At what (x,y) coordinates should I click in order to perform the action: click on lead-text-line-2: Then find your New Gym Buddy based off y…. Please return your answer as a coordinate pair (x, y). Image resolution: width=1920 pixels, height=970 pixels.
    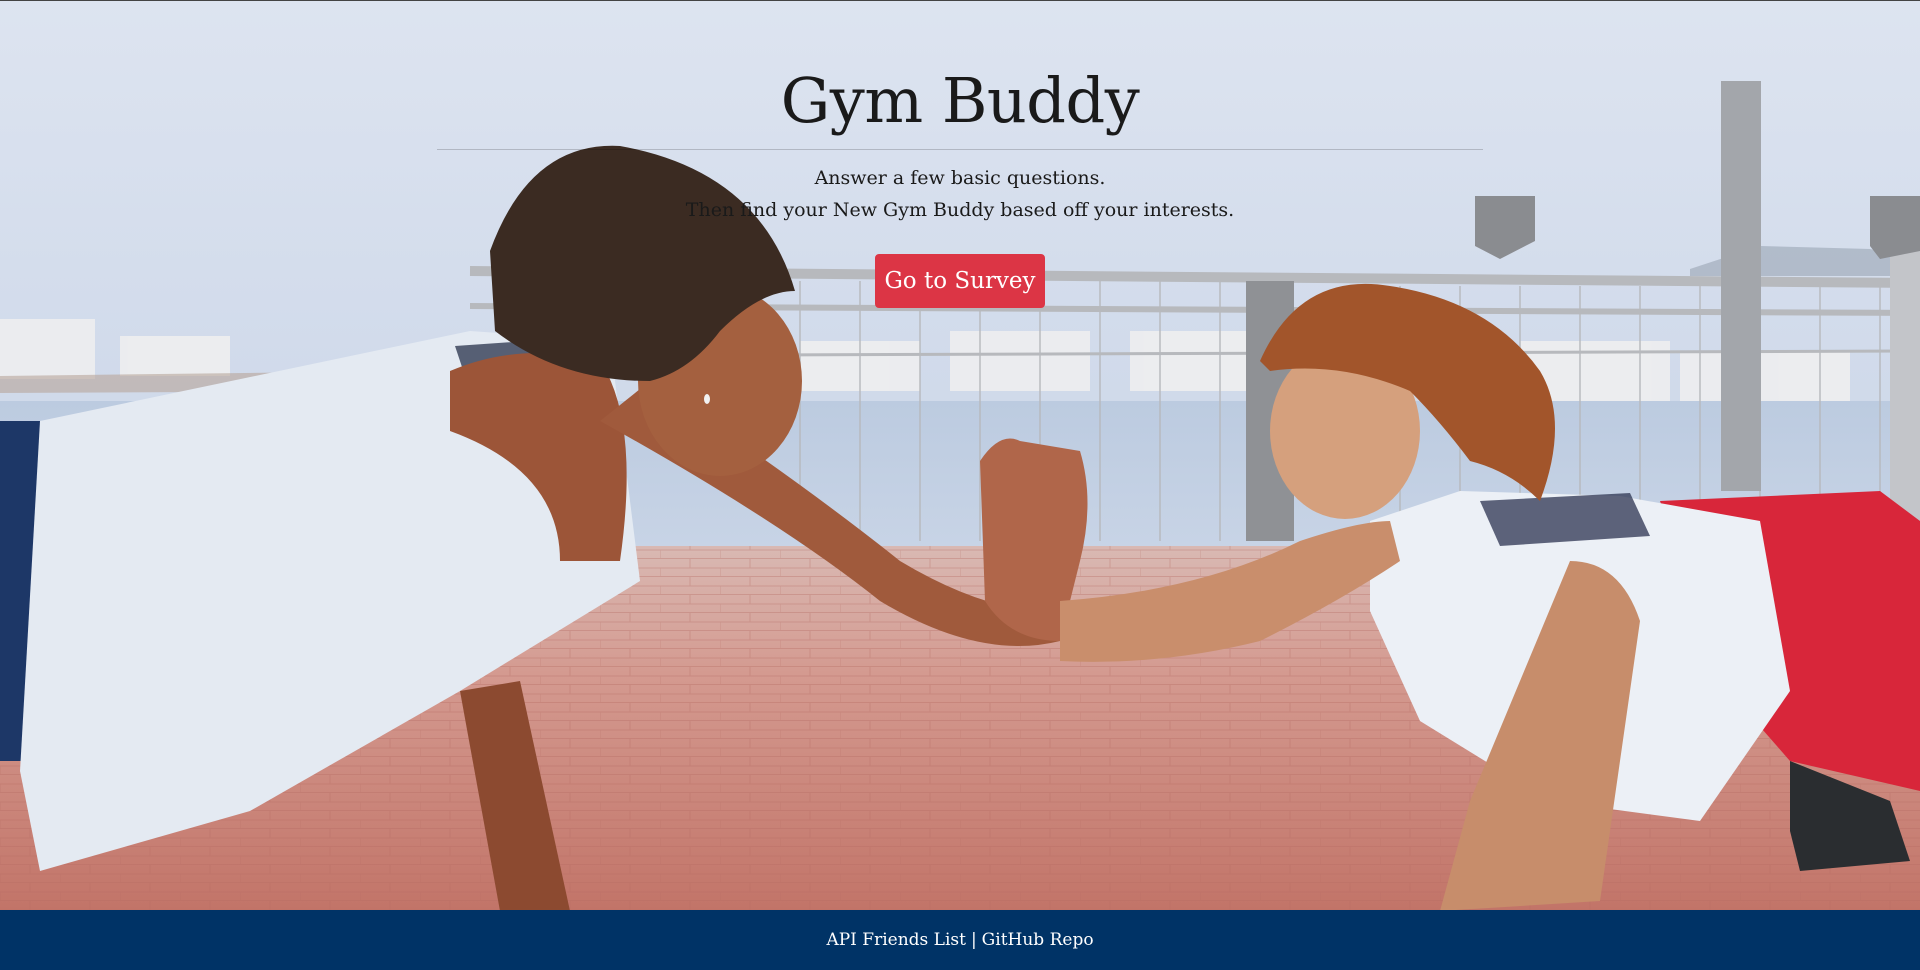
    Looking at the image, I should click on (960, 210).